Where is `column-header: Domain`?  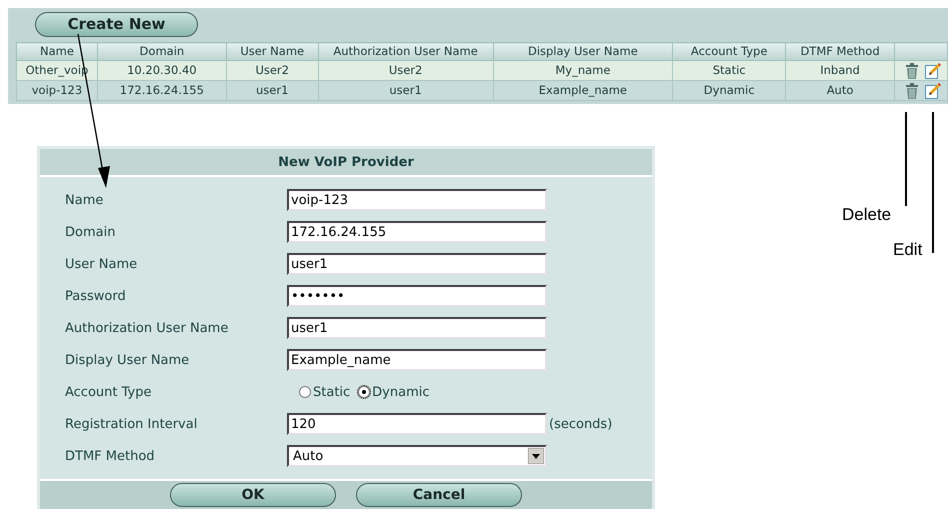
column-header: Domain is located at coordinates (161, 51).